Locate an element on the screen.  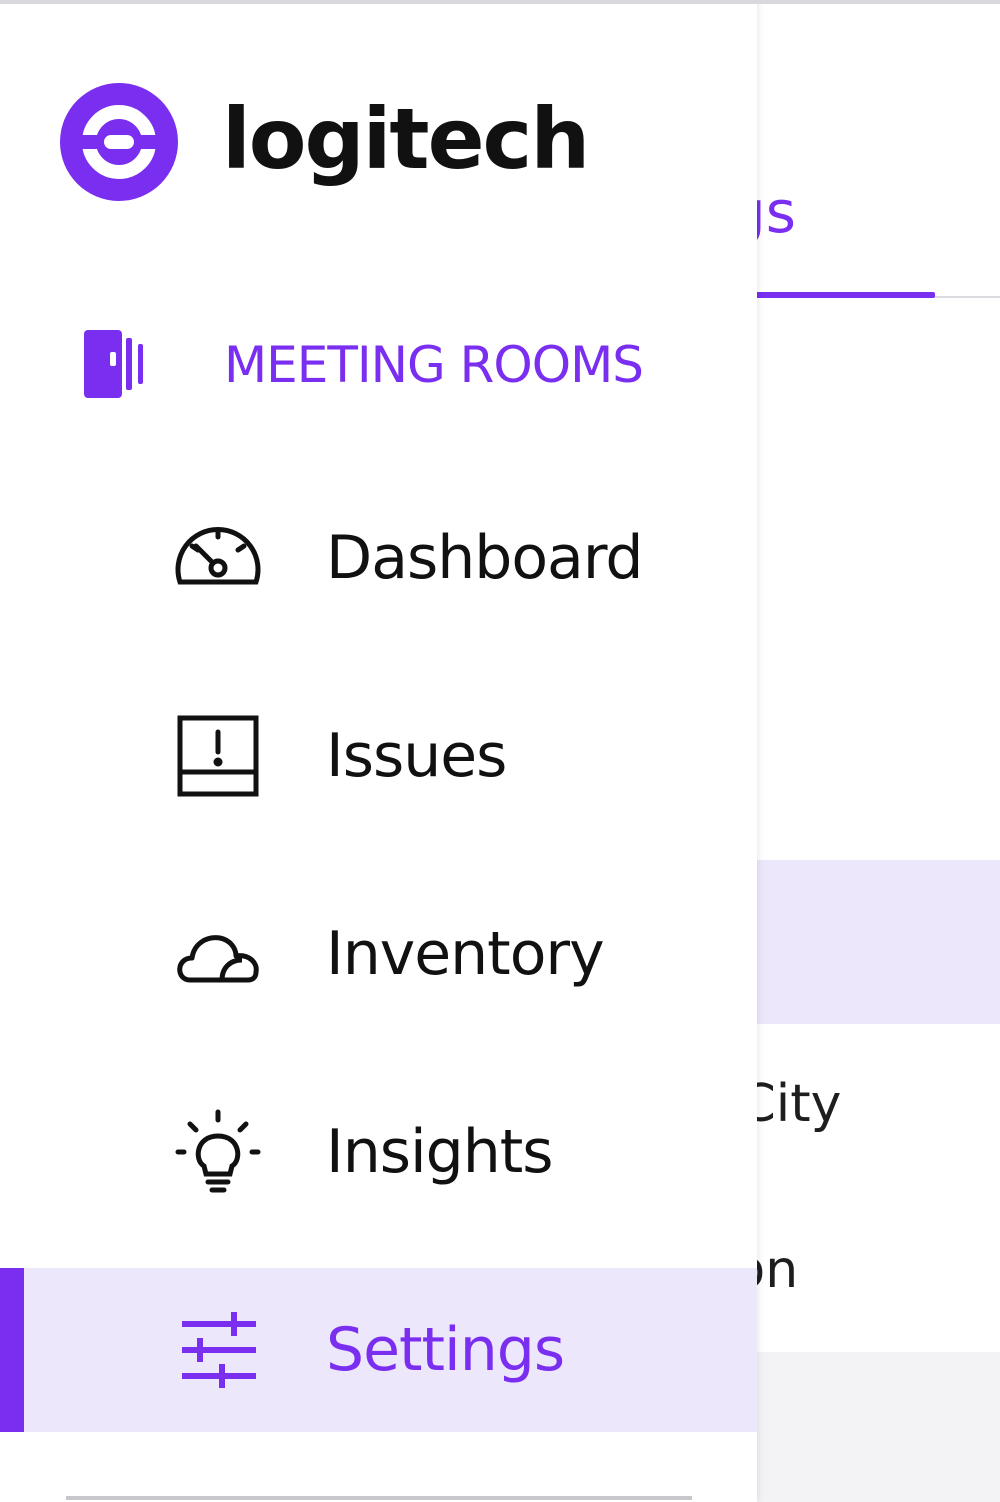
section-label: MEETING ROOMS is located at coordinates (434, 365).